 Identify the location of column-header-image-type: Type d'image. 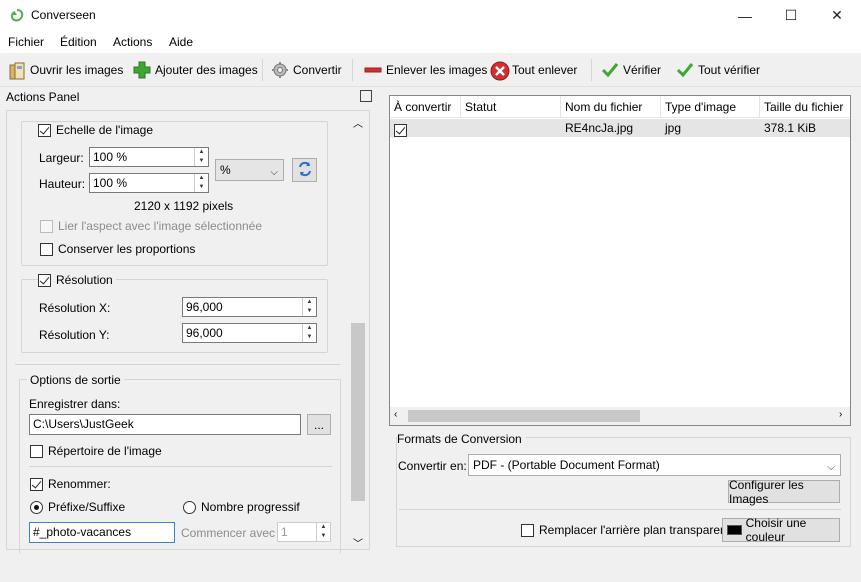
(710, 107).